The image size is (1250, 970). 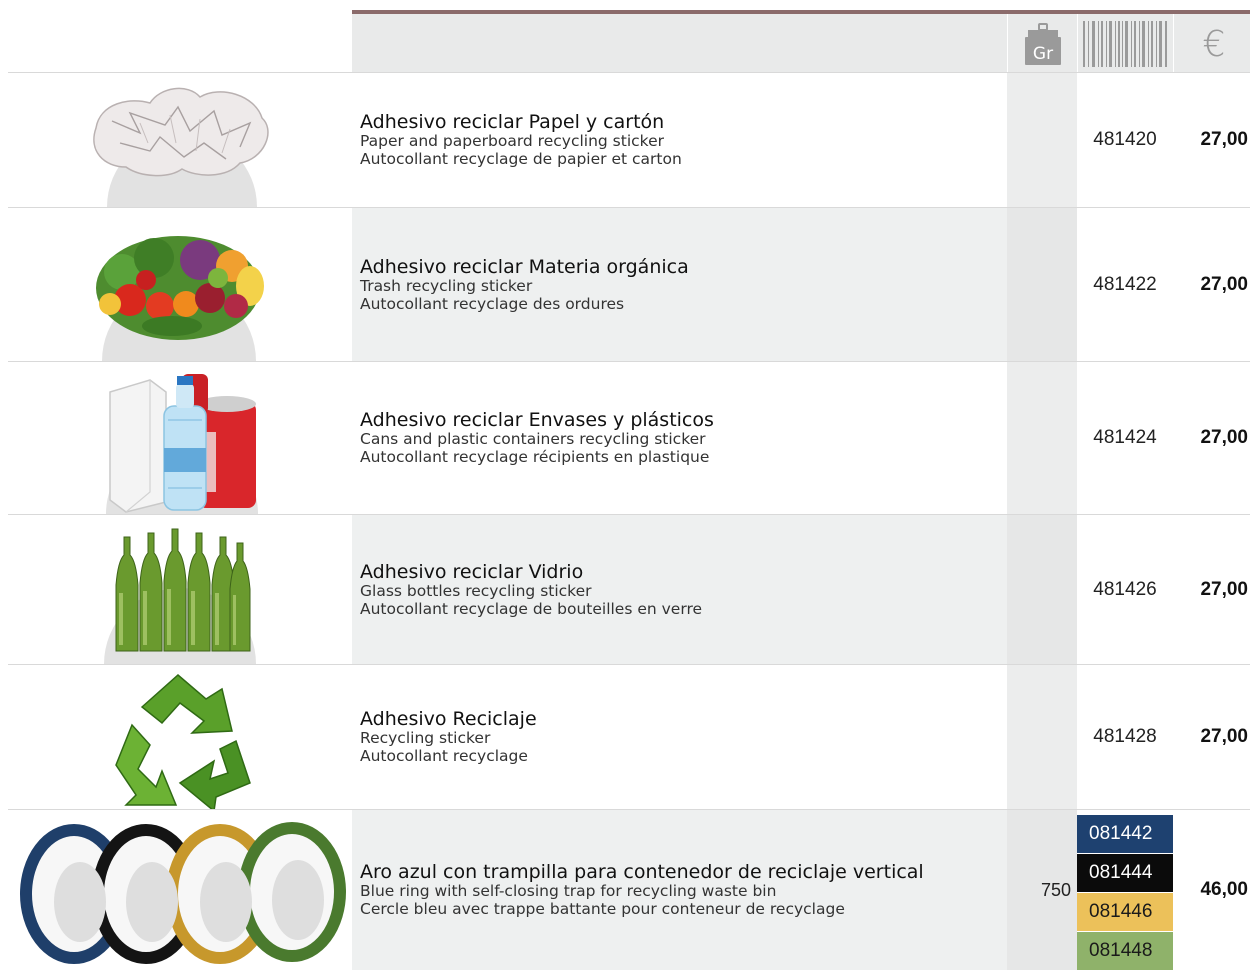 What do you see at coordinates (1125, 834) in the screenshot?
I see `color-code-blue: 081442` at bounding box center [1125, 834].